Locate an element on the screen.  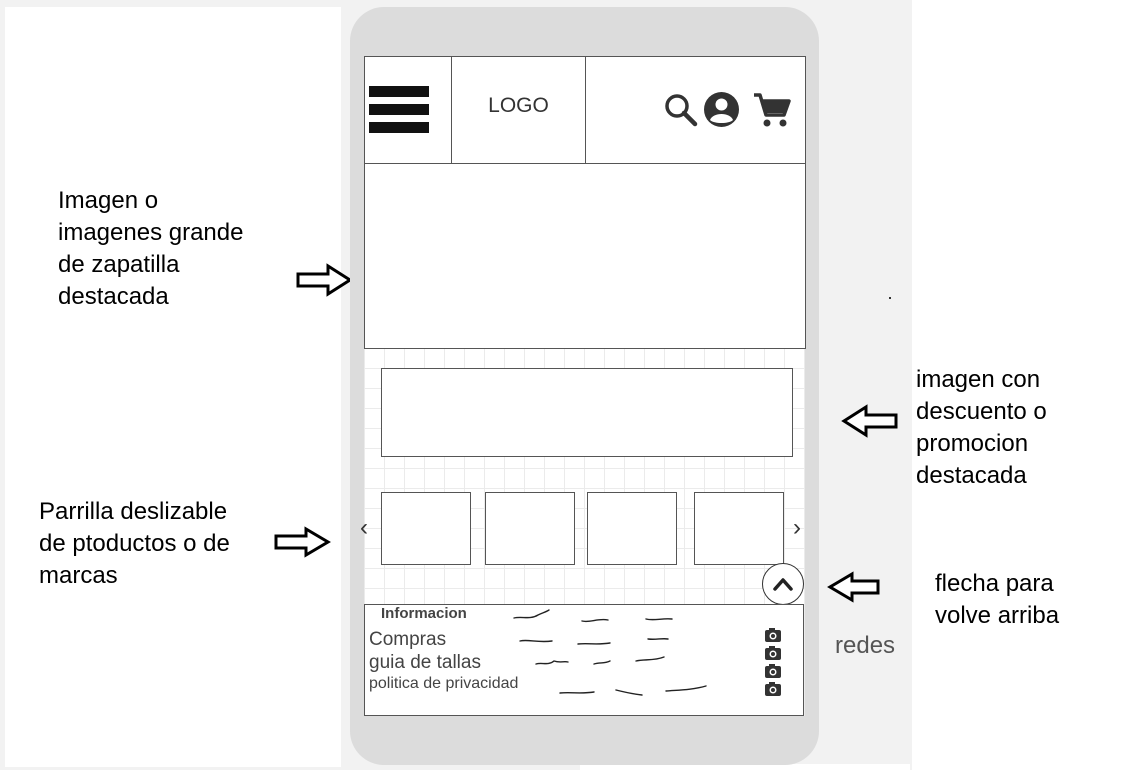
account-icon is located at coordinates (721, 109).